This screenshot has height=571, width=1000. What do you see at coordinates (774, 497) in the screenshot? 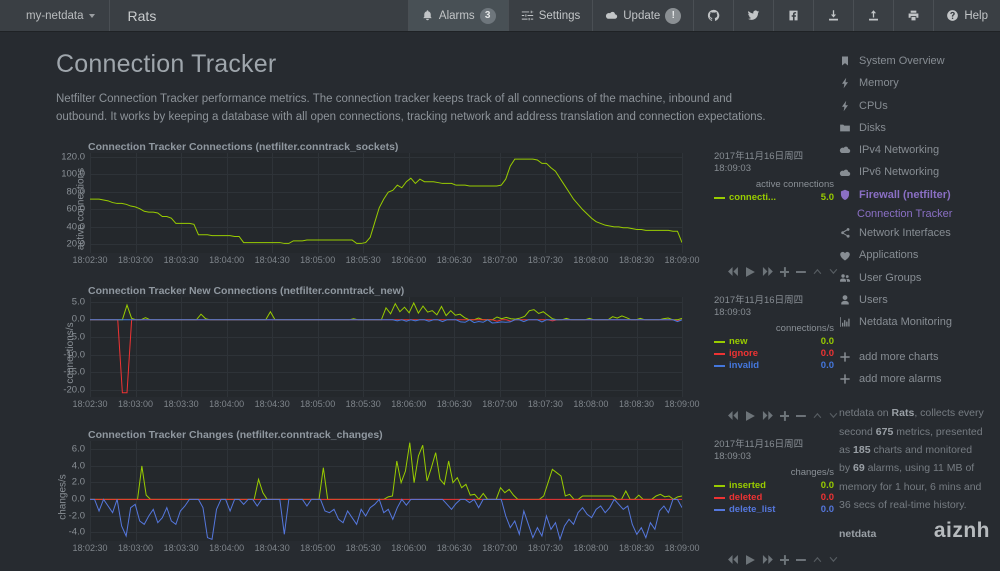
I see `legend-row: deleted0.0` at bounding box center [774, 497].